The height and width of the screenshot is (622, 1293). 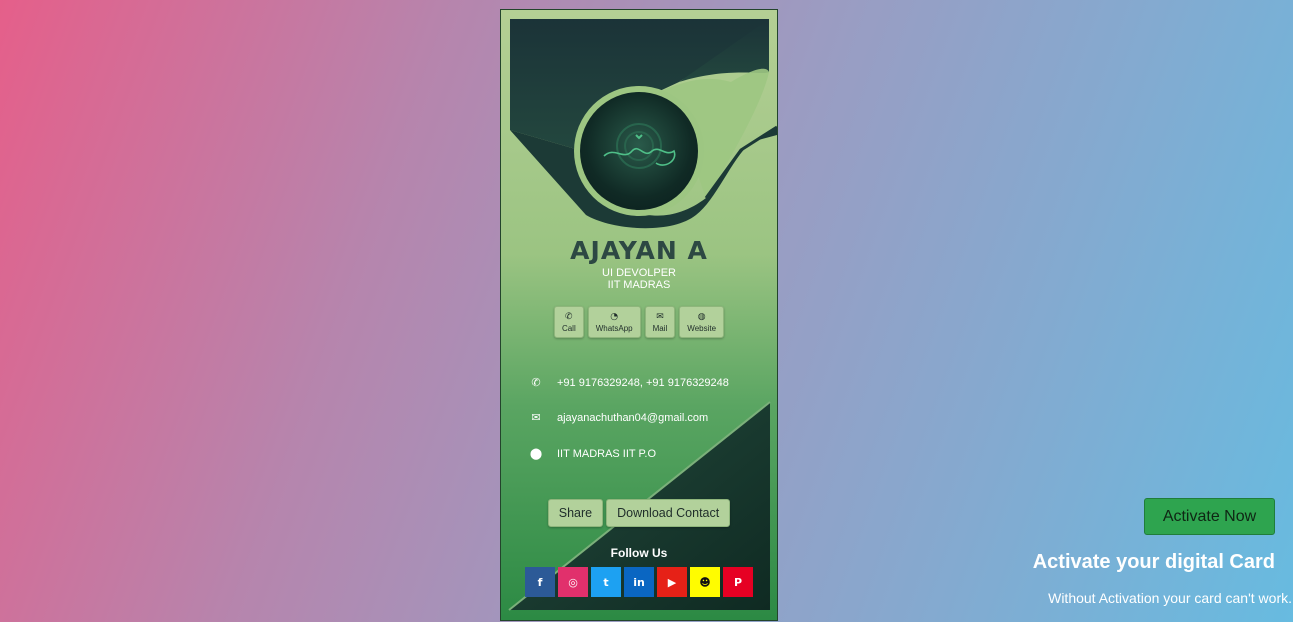 I want to click on activate-title: Activate your digital Card, so click(x=1153, y=562).